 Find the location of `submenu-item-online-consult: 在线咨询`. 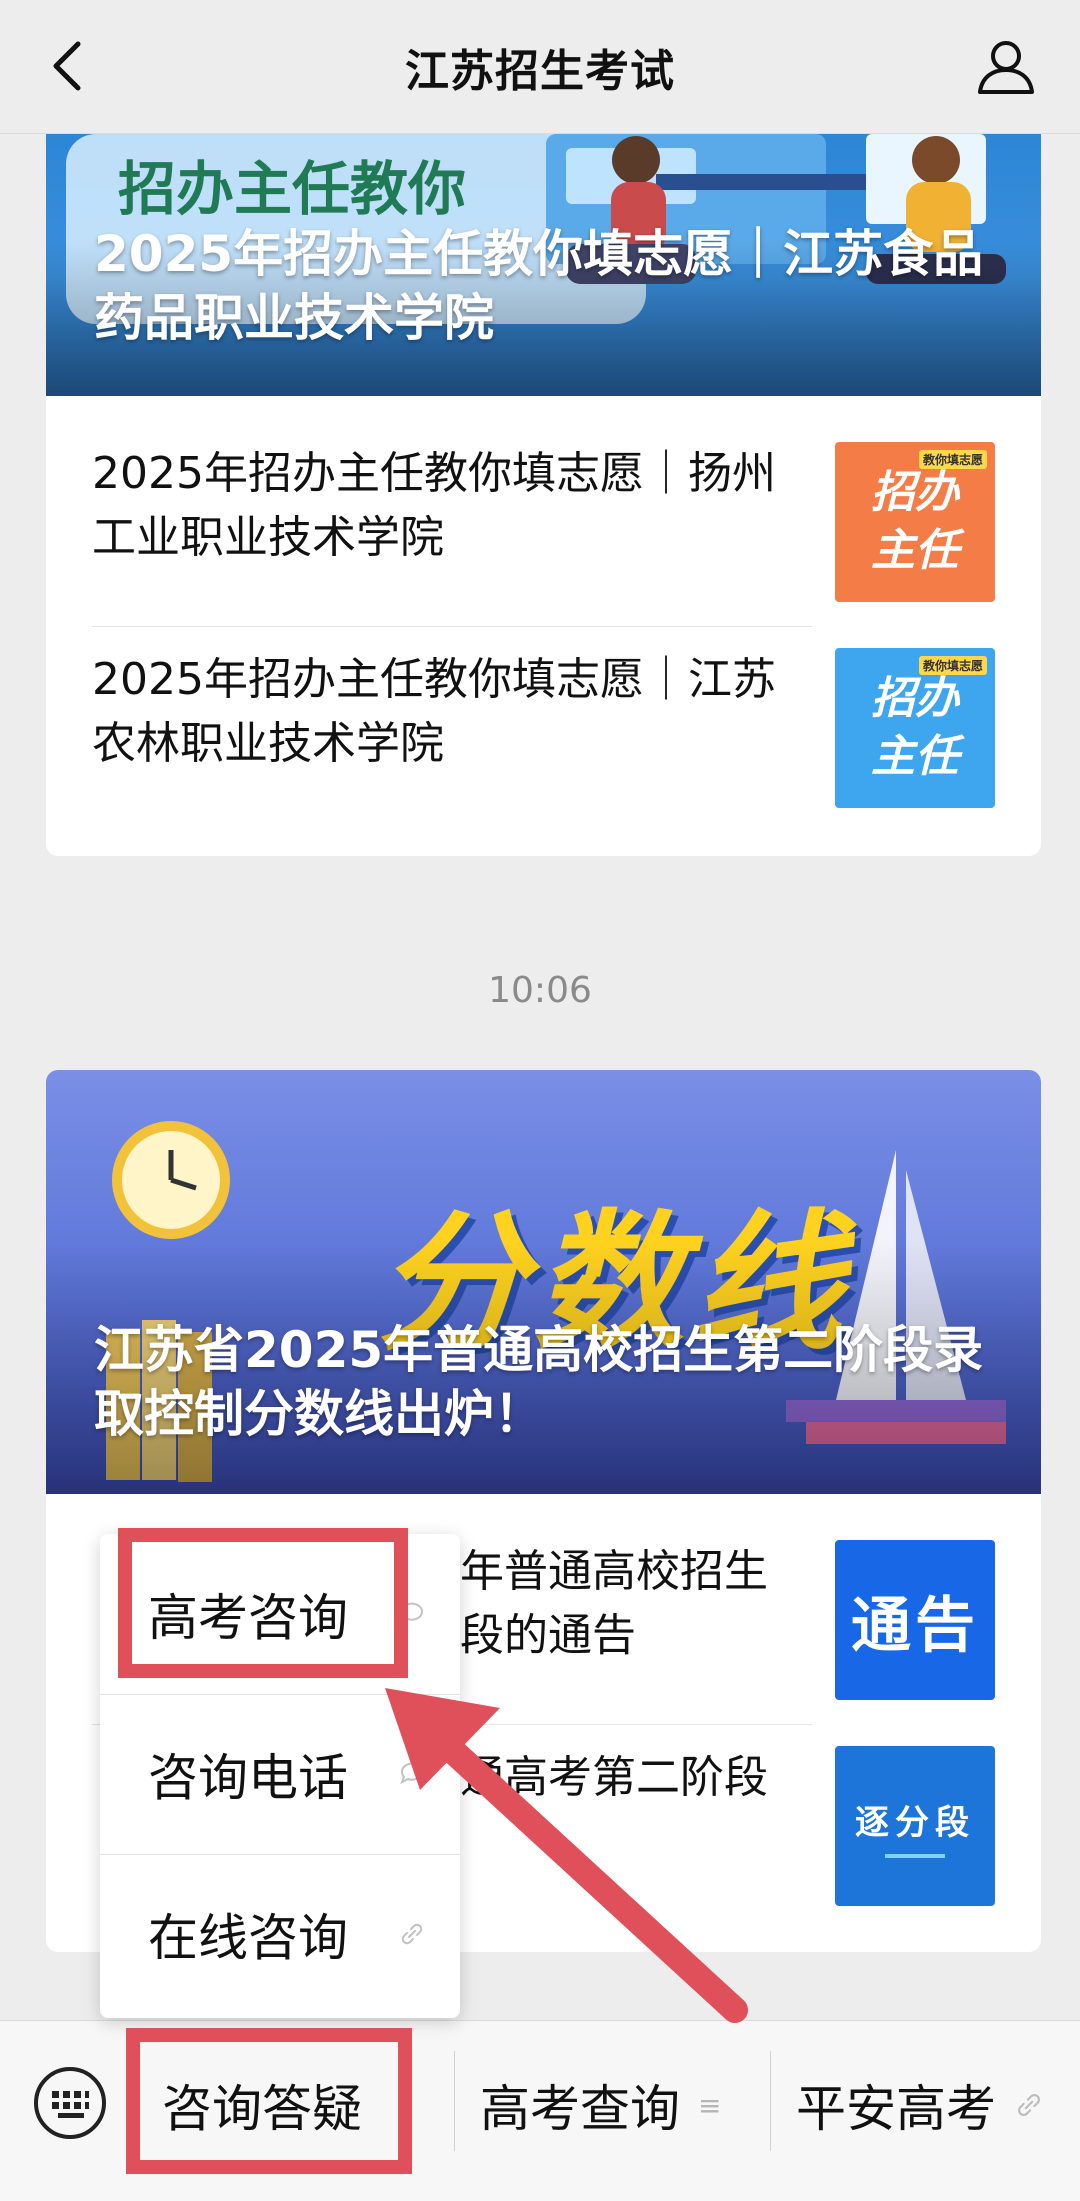

submenu-item-online-consult: 在线咨询 is located at coordinates (280, 1934).